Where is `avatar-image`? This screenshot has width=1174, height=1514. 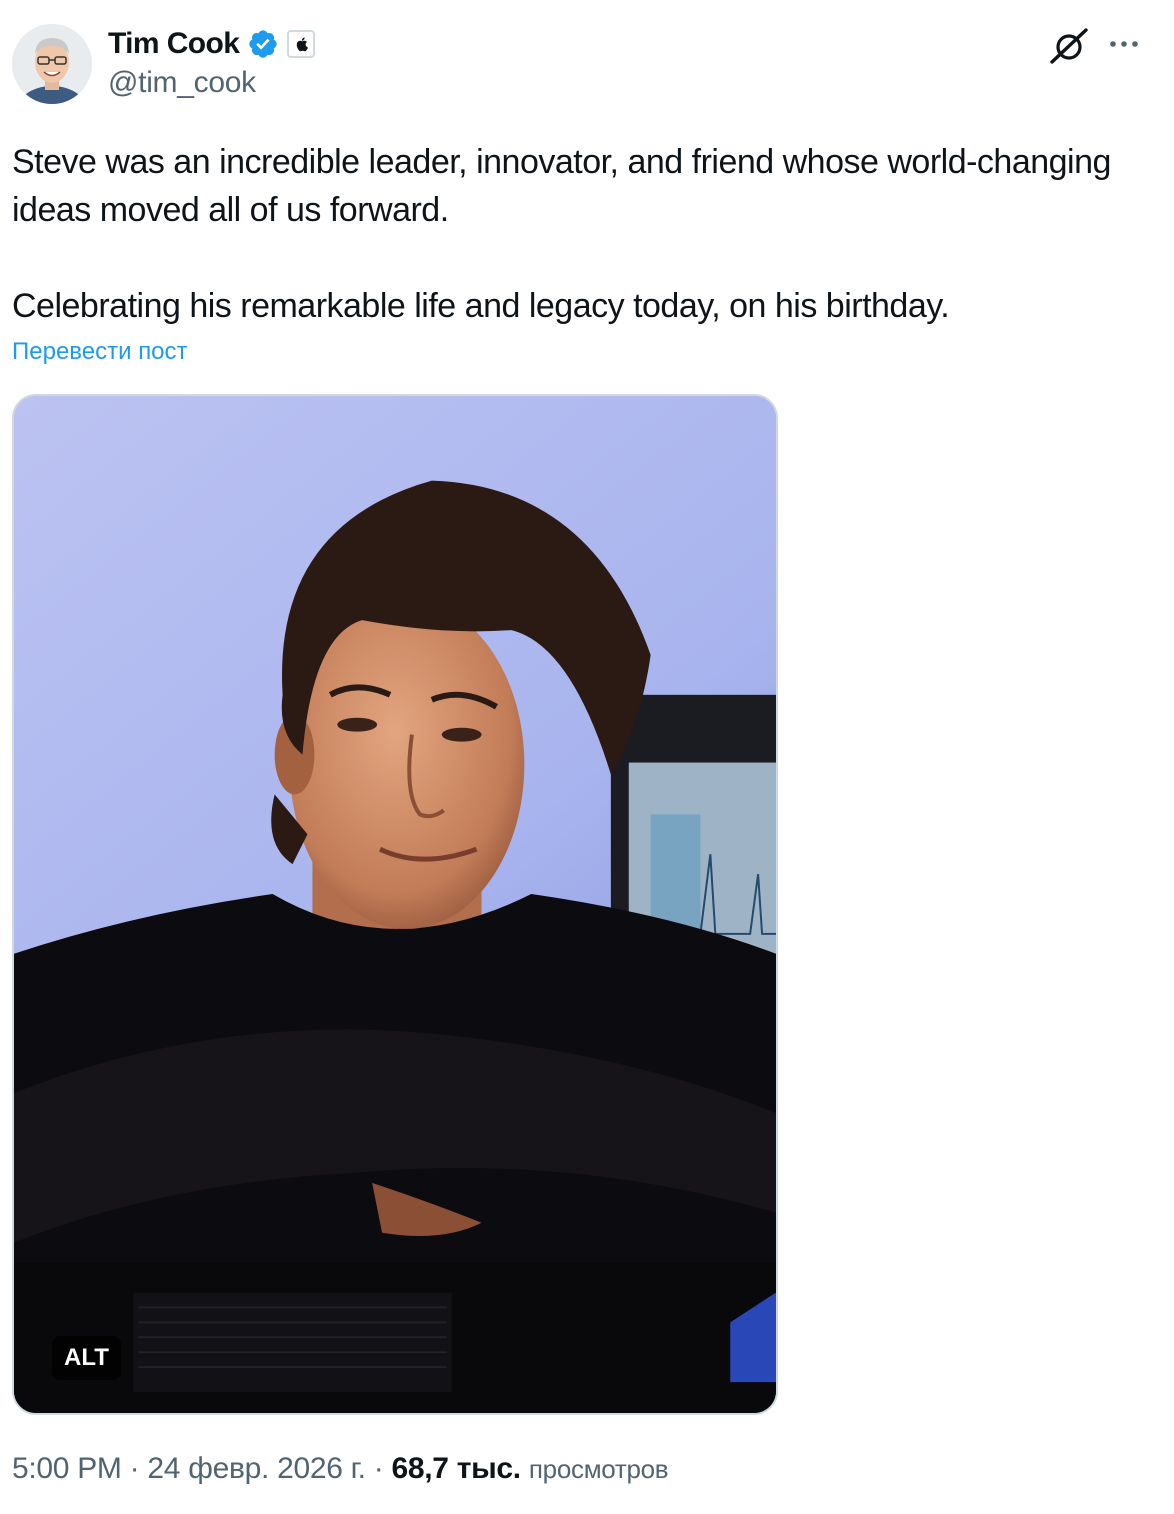 avatar-image is located at coordinates (52, 64).